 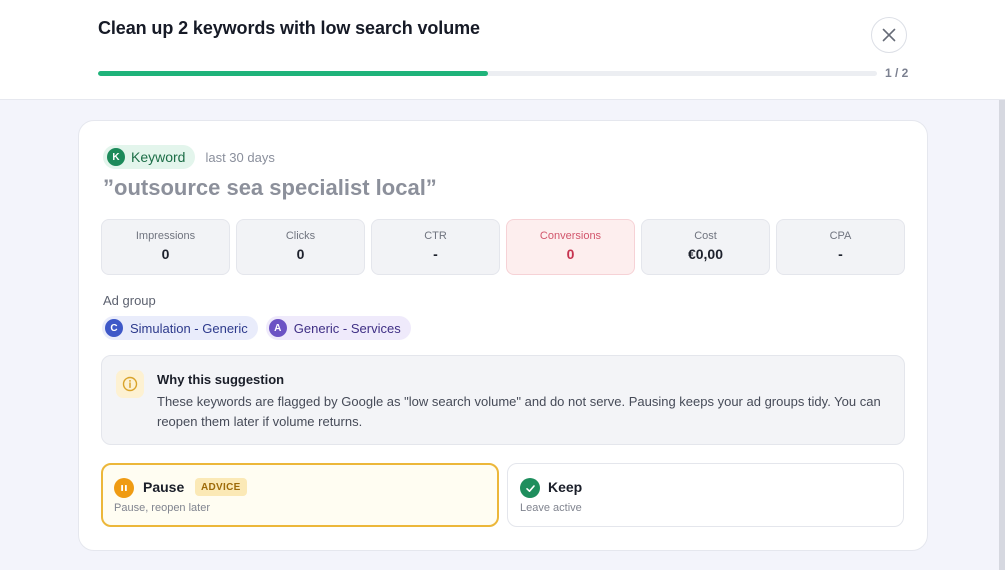 What do you see at coordinates (565, 487) in the screenshot?
I see `keep-title: Keep` at bounding box center [565, 487].